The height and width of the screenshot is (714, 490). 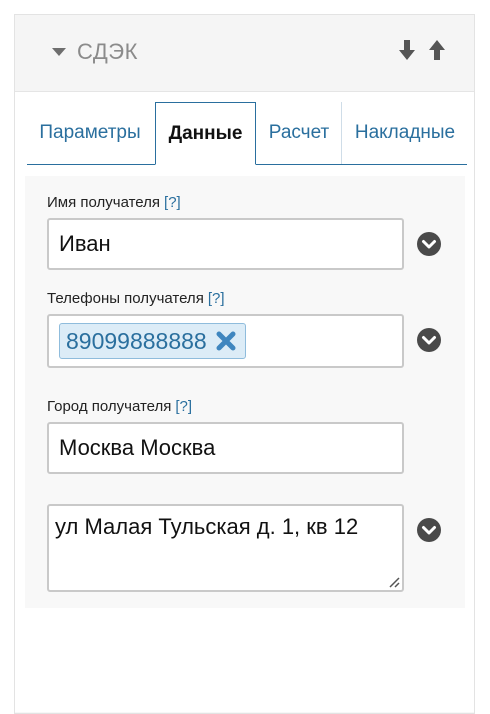 I want to click on panel-header: СДЭК, so click(x=244, y=53).